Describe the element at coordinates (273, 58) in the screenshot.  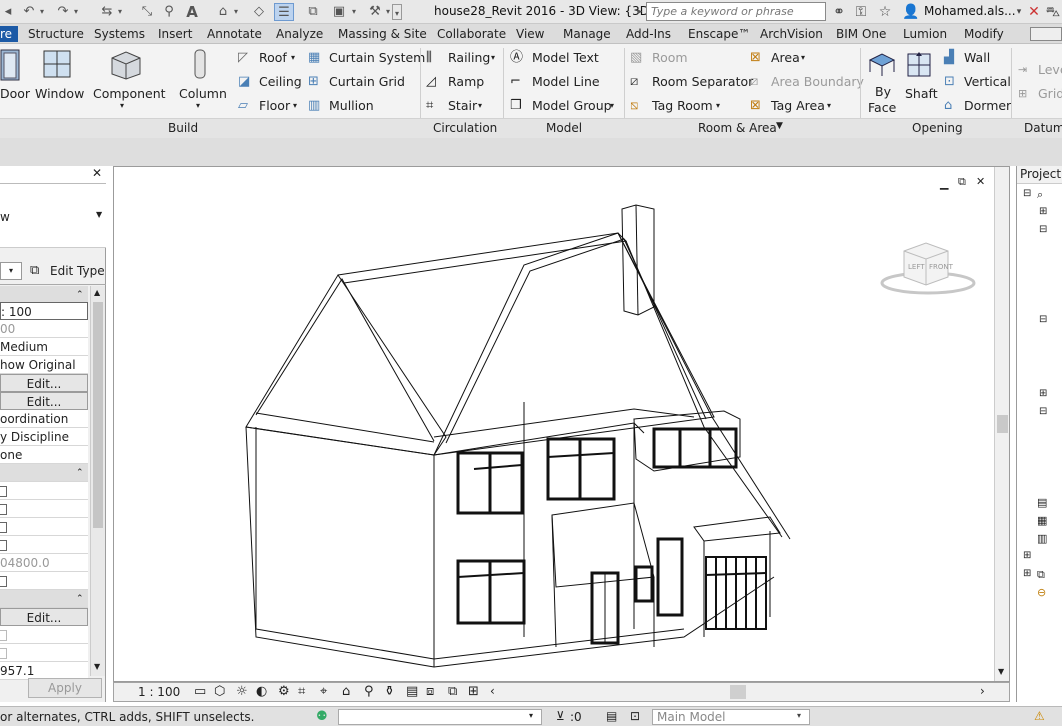
I see `roof-button: Roof` at that location.